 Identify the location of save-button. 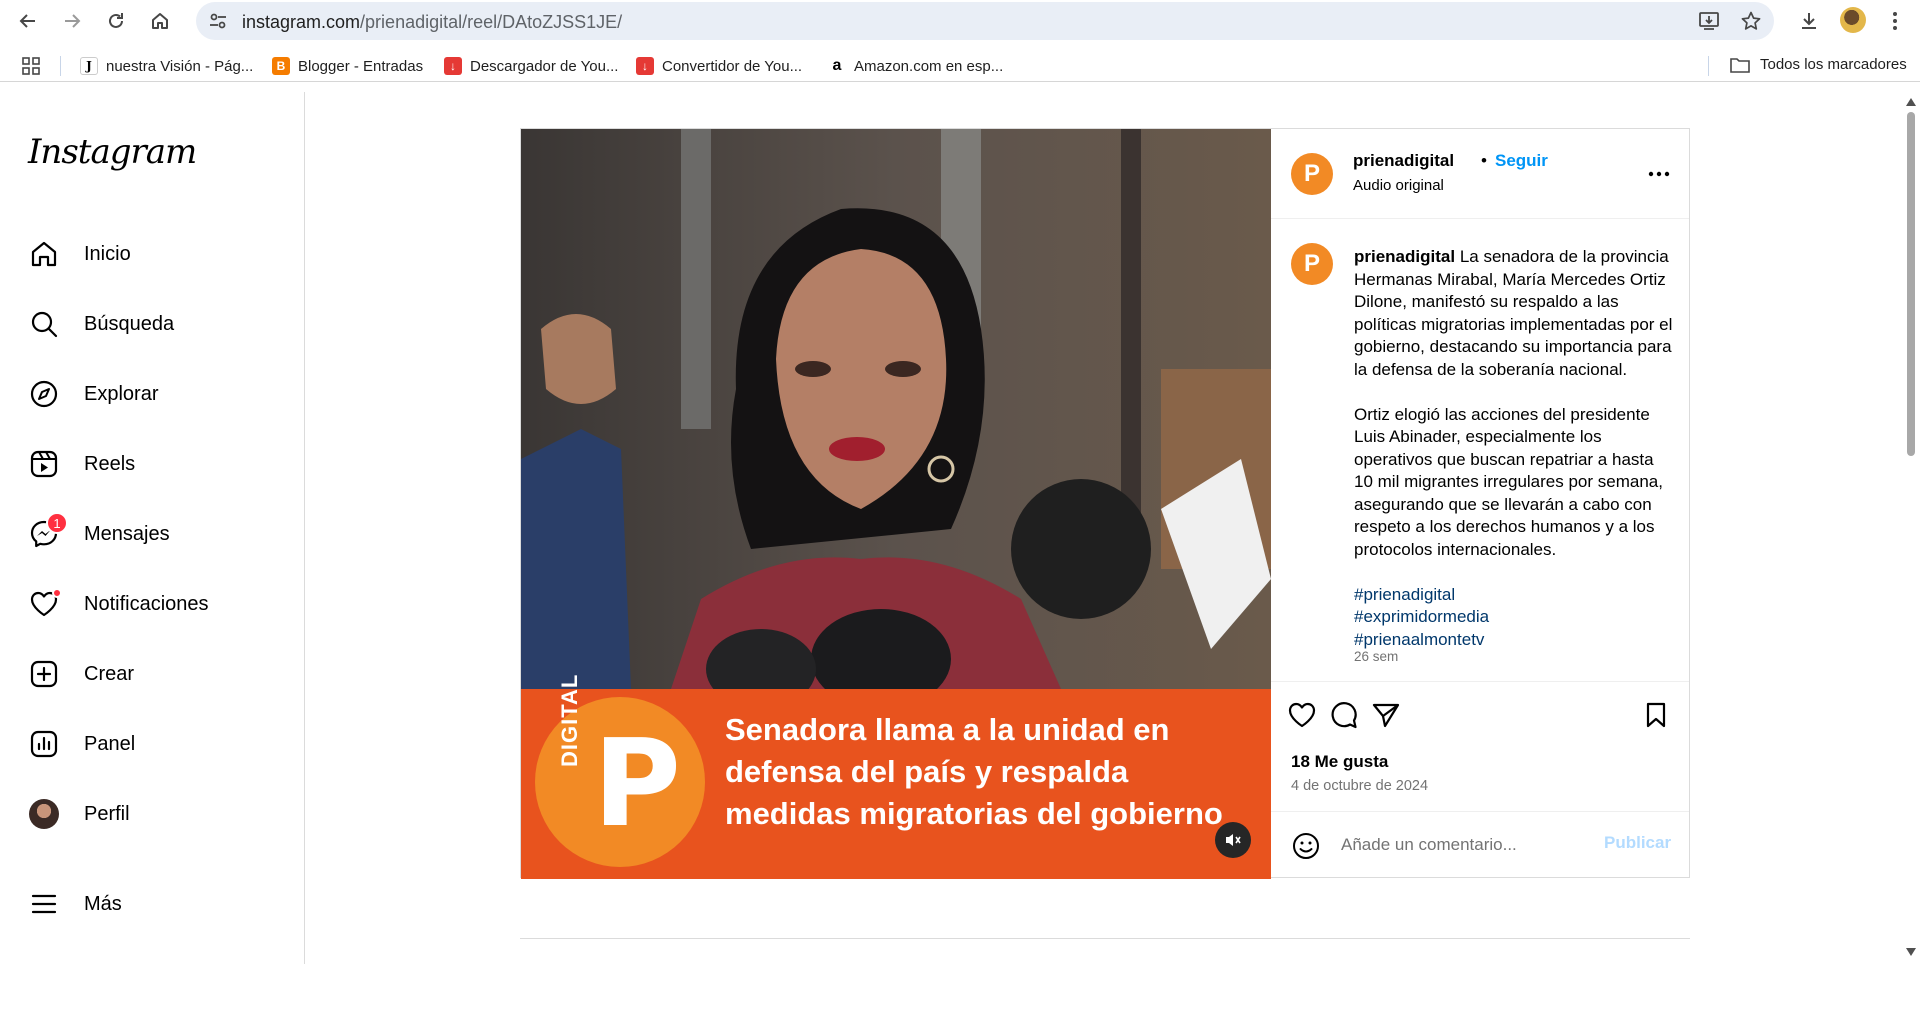
(1656, 715).